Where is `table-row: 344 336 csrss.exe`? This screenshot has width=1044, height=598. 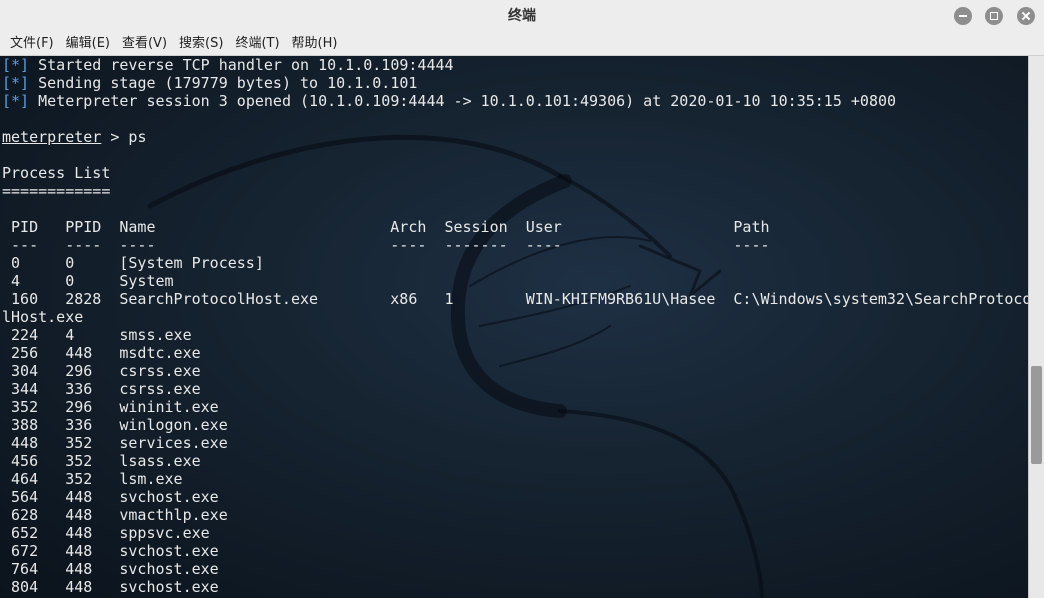
table-row: 344 336 csrss.exe is located at coordinates (515, 389).